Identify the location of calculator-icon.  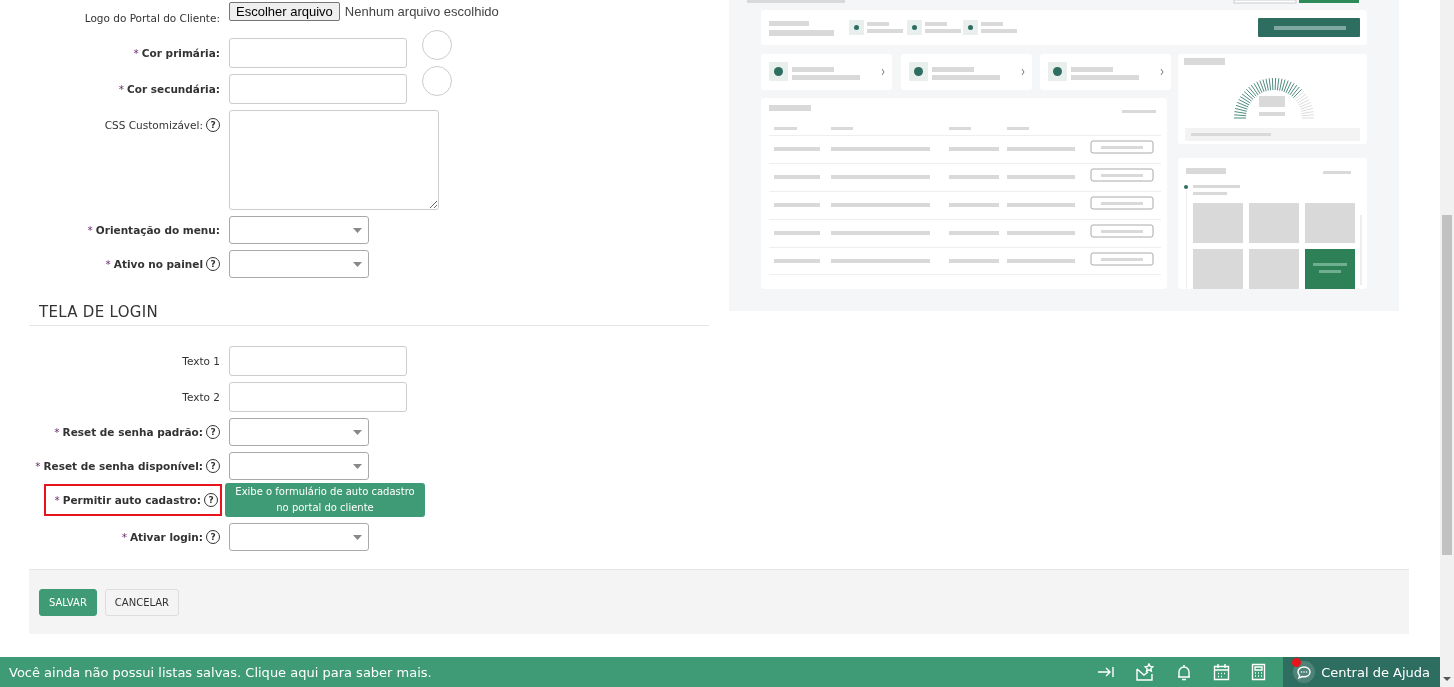
(1259, 672).